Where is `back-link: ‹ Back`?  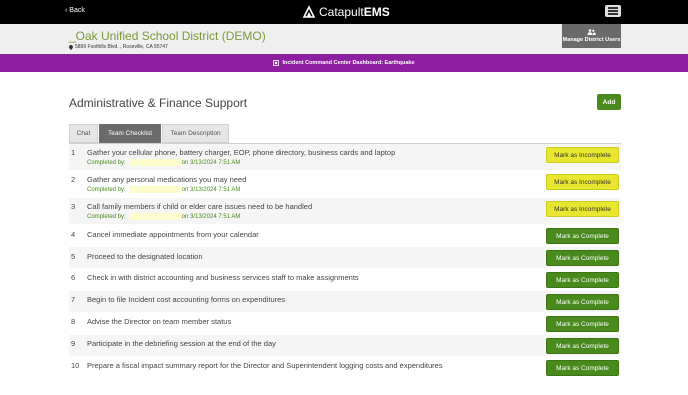
back-link: ‹ Back is located at coordinates (75, 10).